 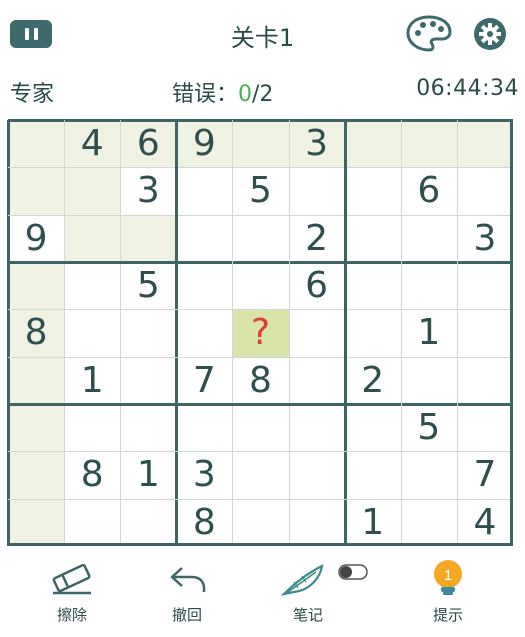 What do you see at coordinates (32, 94) in the screenshot?
I see `difficulty-label: 专家` at bounding box center [32, 94].